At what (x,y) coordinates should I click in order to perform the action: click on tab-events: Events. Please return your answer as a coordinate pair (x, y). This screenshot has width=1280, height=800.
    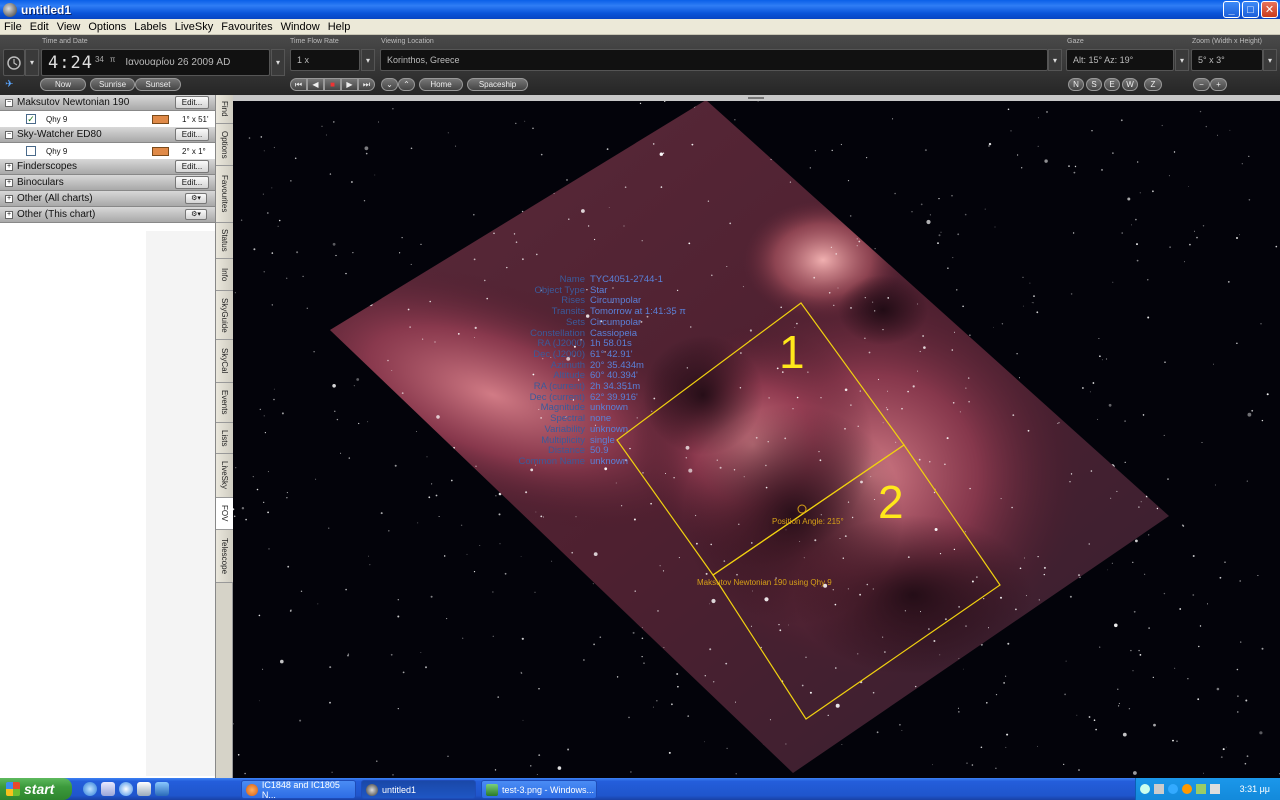
    Looking at the image, I should click on (224, 403).